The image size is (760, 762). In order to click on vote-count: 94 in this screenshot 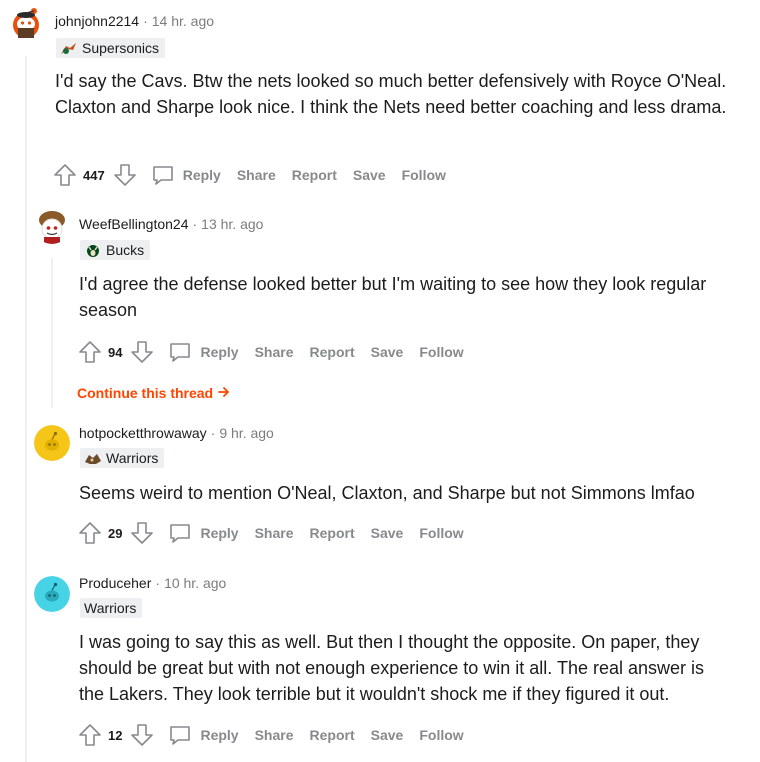, I will do `click(115, 352)`.